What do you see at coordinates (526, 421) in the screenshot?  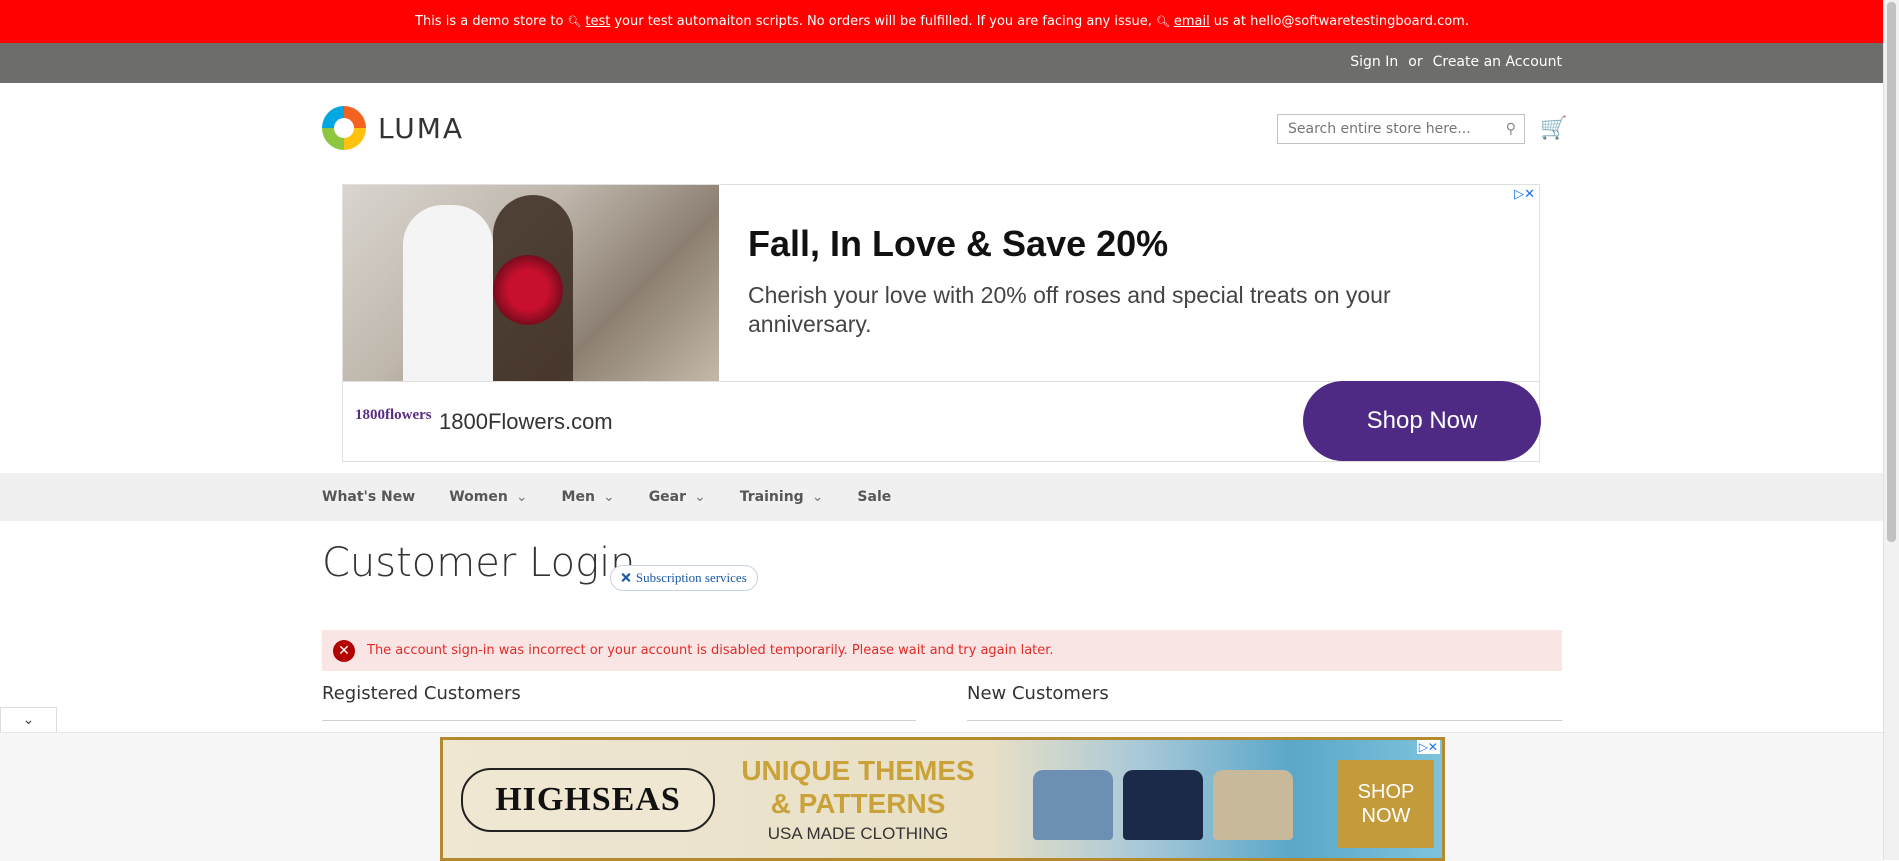 I see `ad-brand-name: 1800Flowers.com` at bounding box center [526, 421].